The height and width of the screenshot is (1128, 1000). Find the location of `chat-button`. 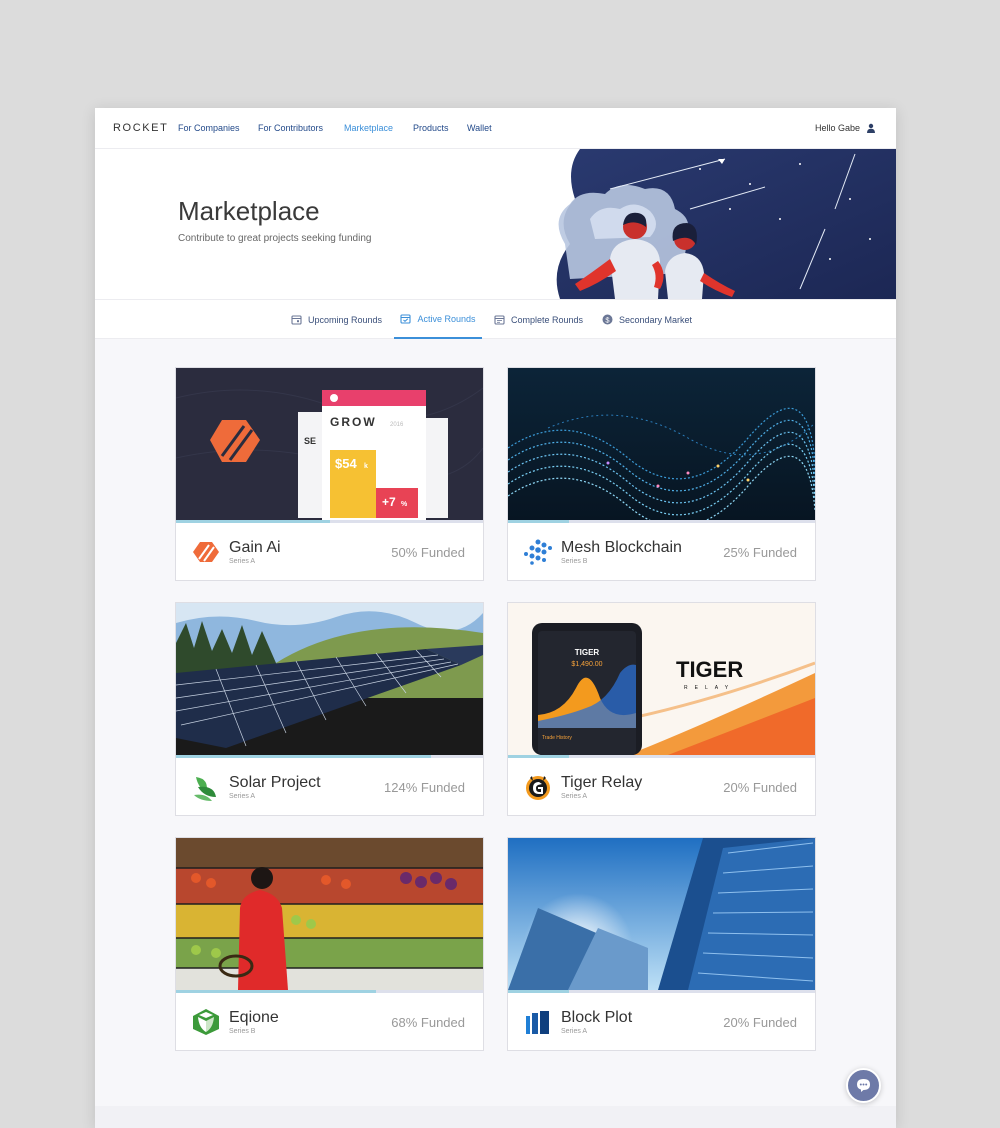

chat-button is located at coordinates (863, 1085).